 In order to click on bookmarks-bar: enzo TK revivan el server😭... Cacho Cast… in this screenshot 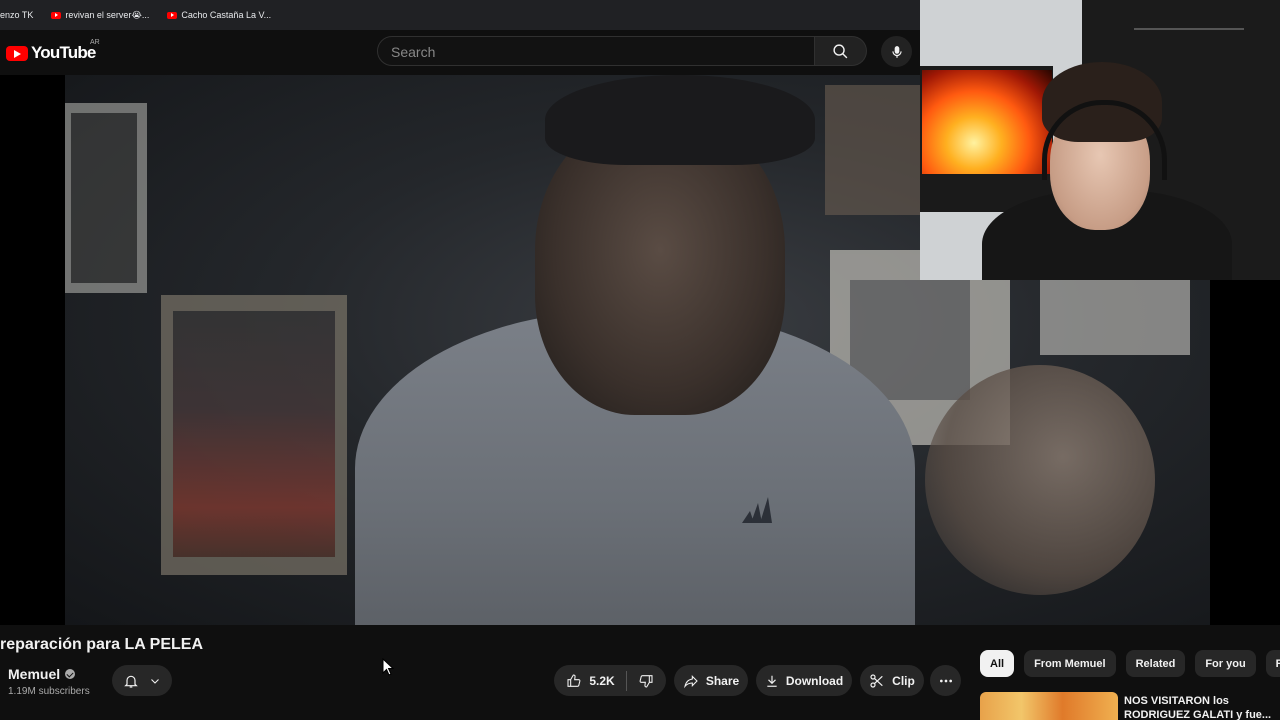, I will do `click(460, 15)`.